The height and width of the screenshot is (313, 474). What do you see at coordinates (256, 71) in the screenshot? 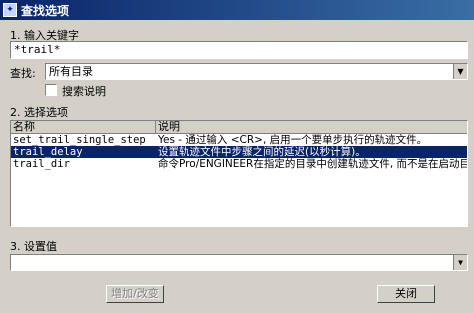
I see `find-dropdown: 所有目录 ▼` at bounding box center [256, 71].